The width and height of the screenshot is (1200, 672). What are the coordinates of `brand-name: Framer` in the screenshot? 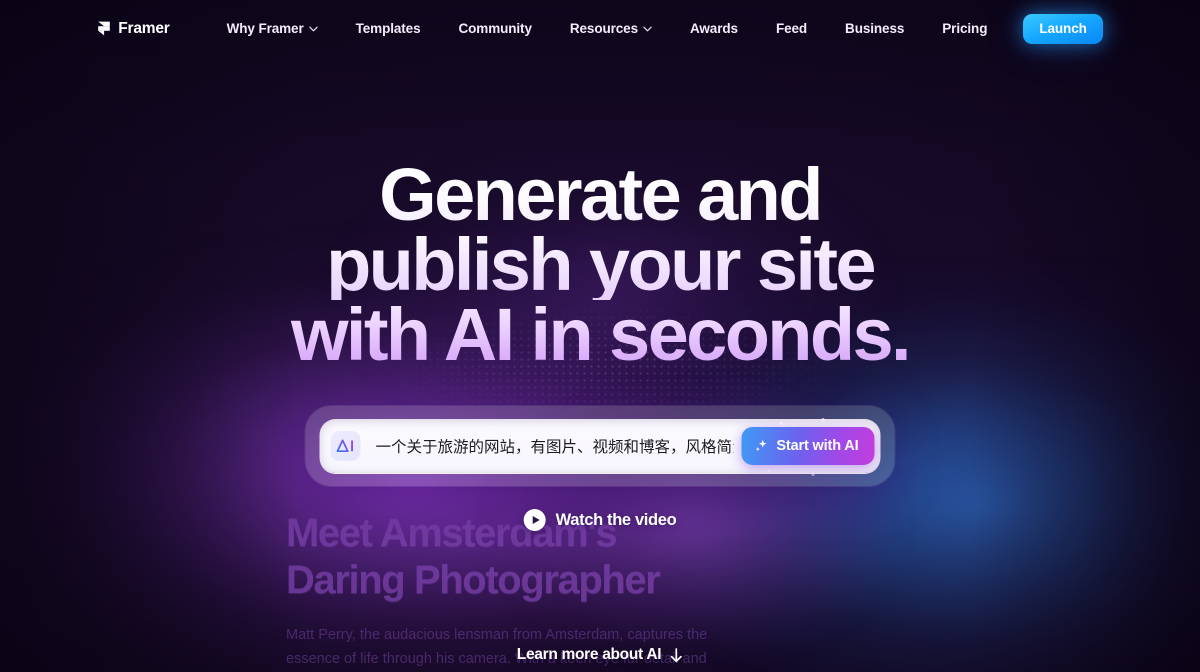 It's located at (144, 28).